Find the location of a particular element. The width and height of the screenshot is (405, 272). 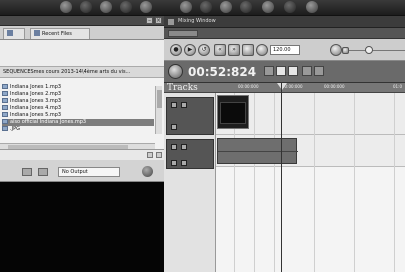

video-clip is located at coordinates (233, 112).